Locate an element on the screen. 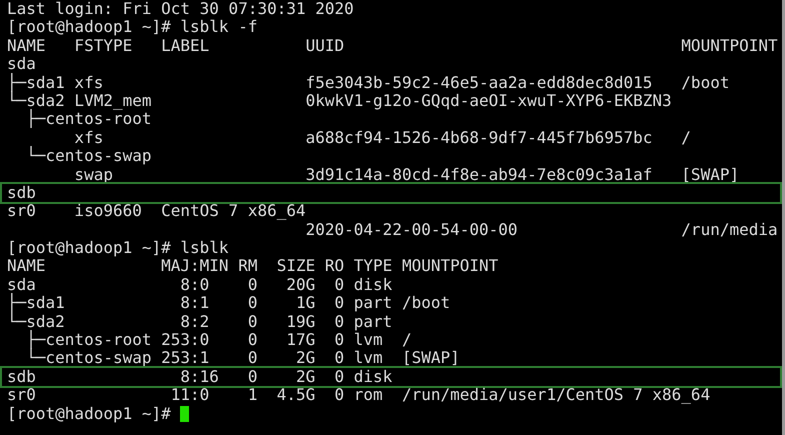 This screenshot has height=435, width=785. terminal-line: └─centos-swap 253:1 0 2G 0 lvm [SWAP] is located at coordinates (242, 358).